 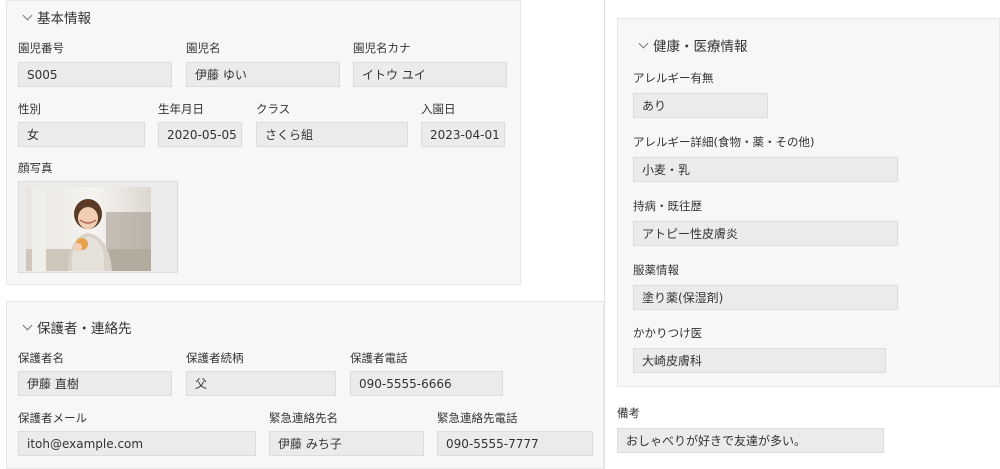 I want to click on guardian-name-label: 保護者名, so click(x=41, y=358).